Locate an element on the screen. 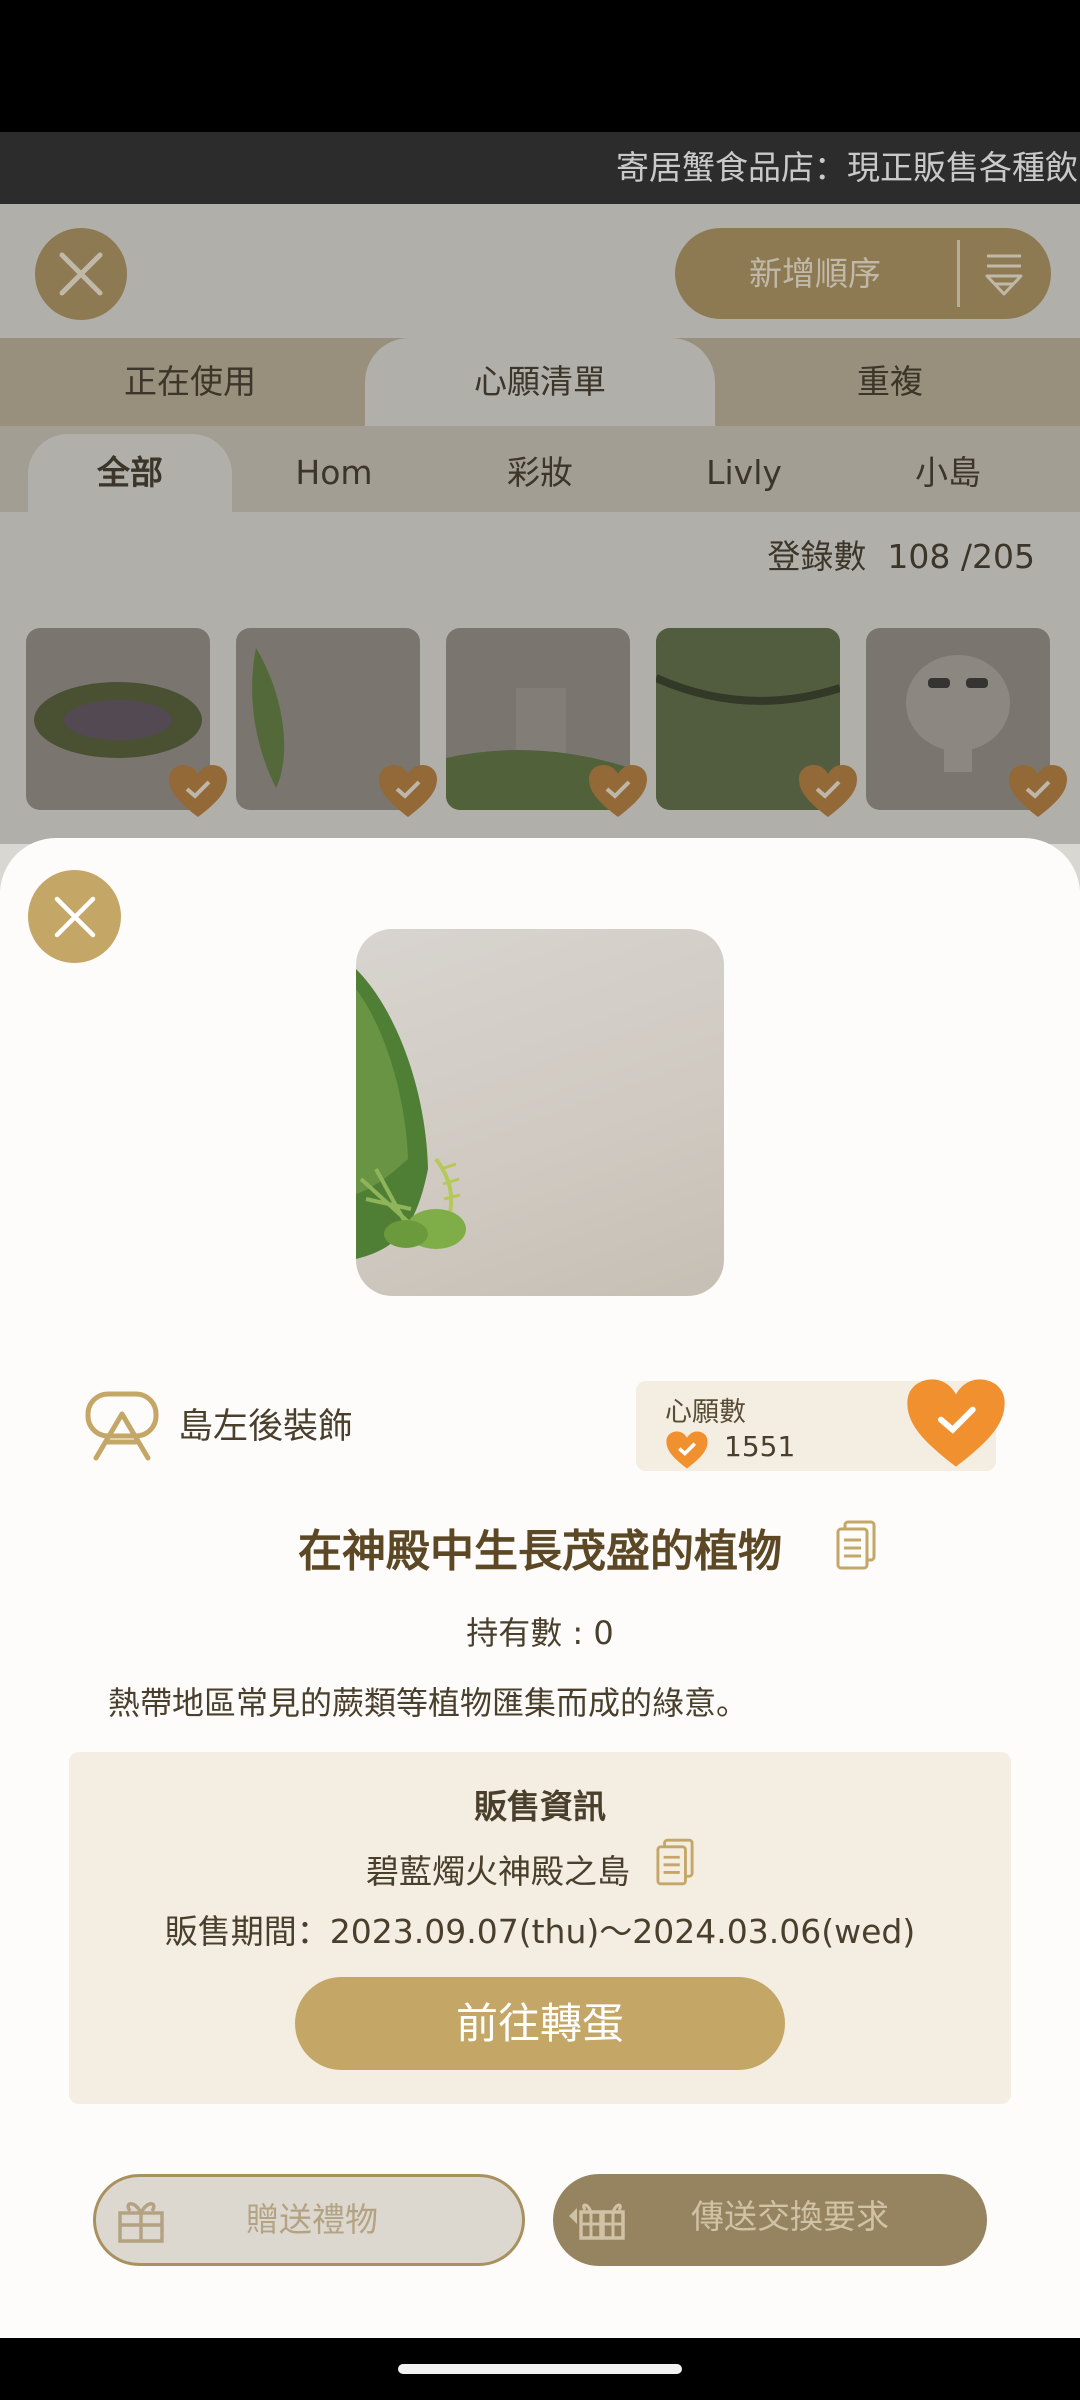 The width and height of the screenshot is (1080, 2400). sale-period: 販售期間：2023.09.07(thu)〜2024.03.06(wed) is located at coordinates (540, 1931).